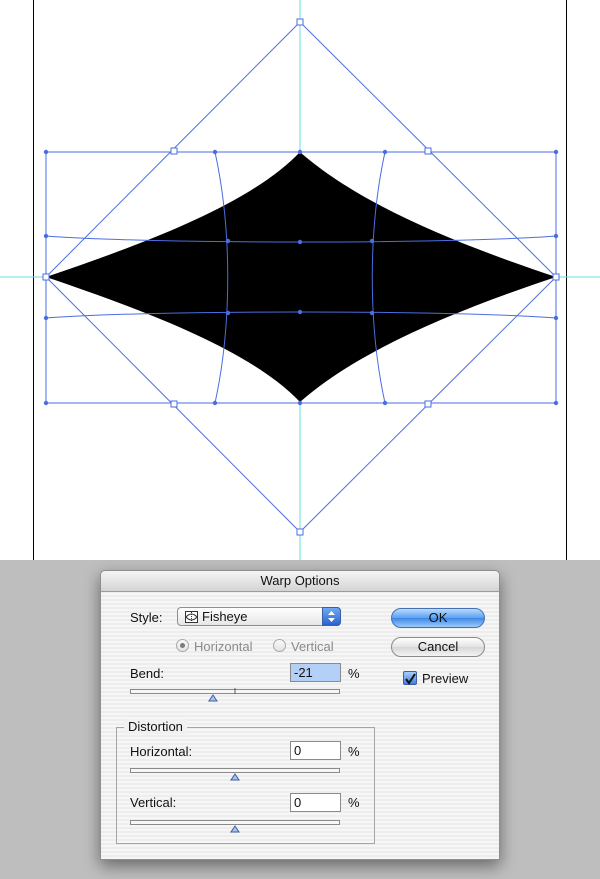 Image resolution: width=600 pixels, height=879 pixels. What do you see at coordinates (445, 678) in the screenshot?
I see `preview-label: Preview` at bounding box center [445, 678].